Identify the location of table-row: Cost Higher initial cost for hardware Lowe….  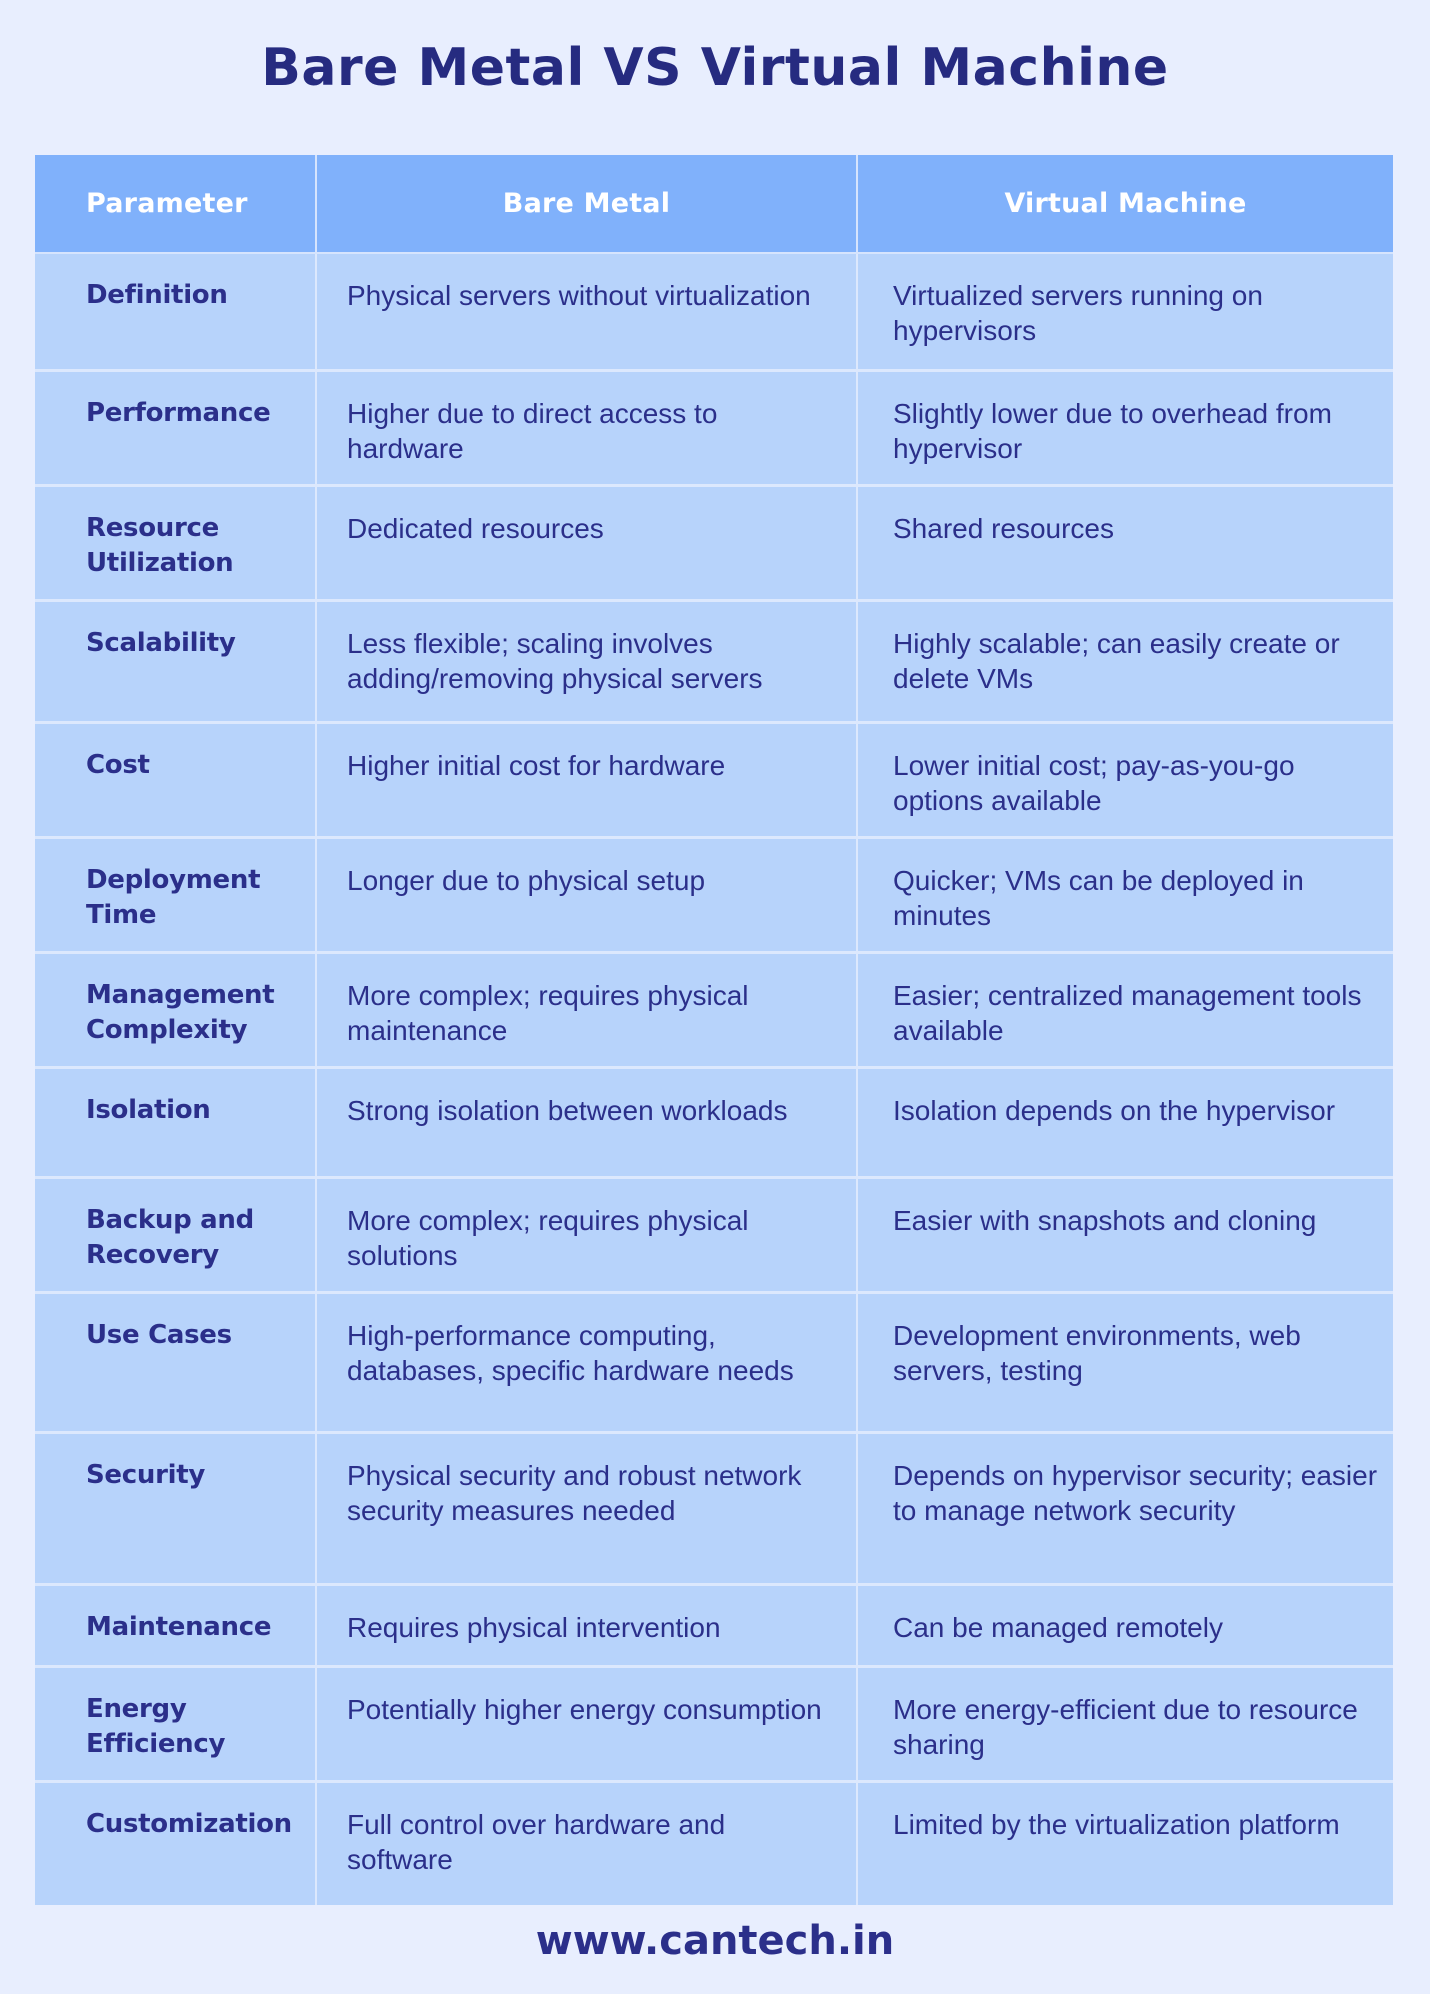
(714, 778).